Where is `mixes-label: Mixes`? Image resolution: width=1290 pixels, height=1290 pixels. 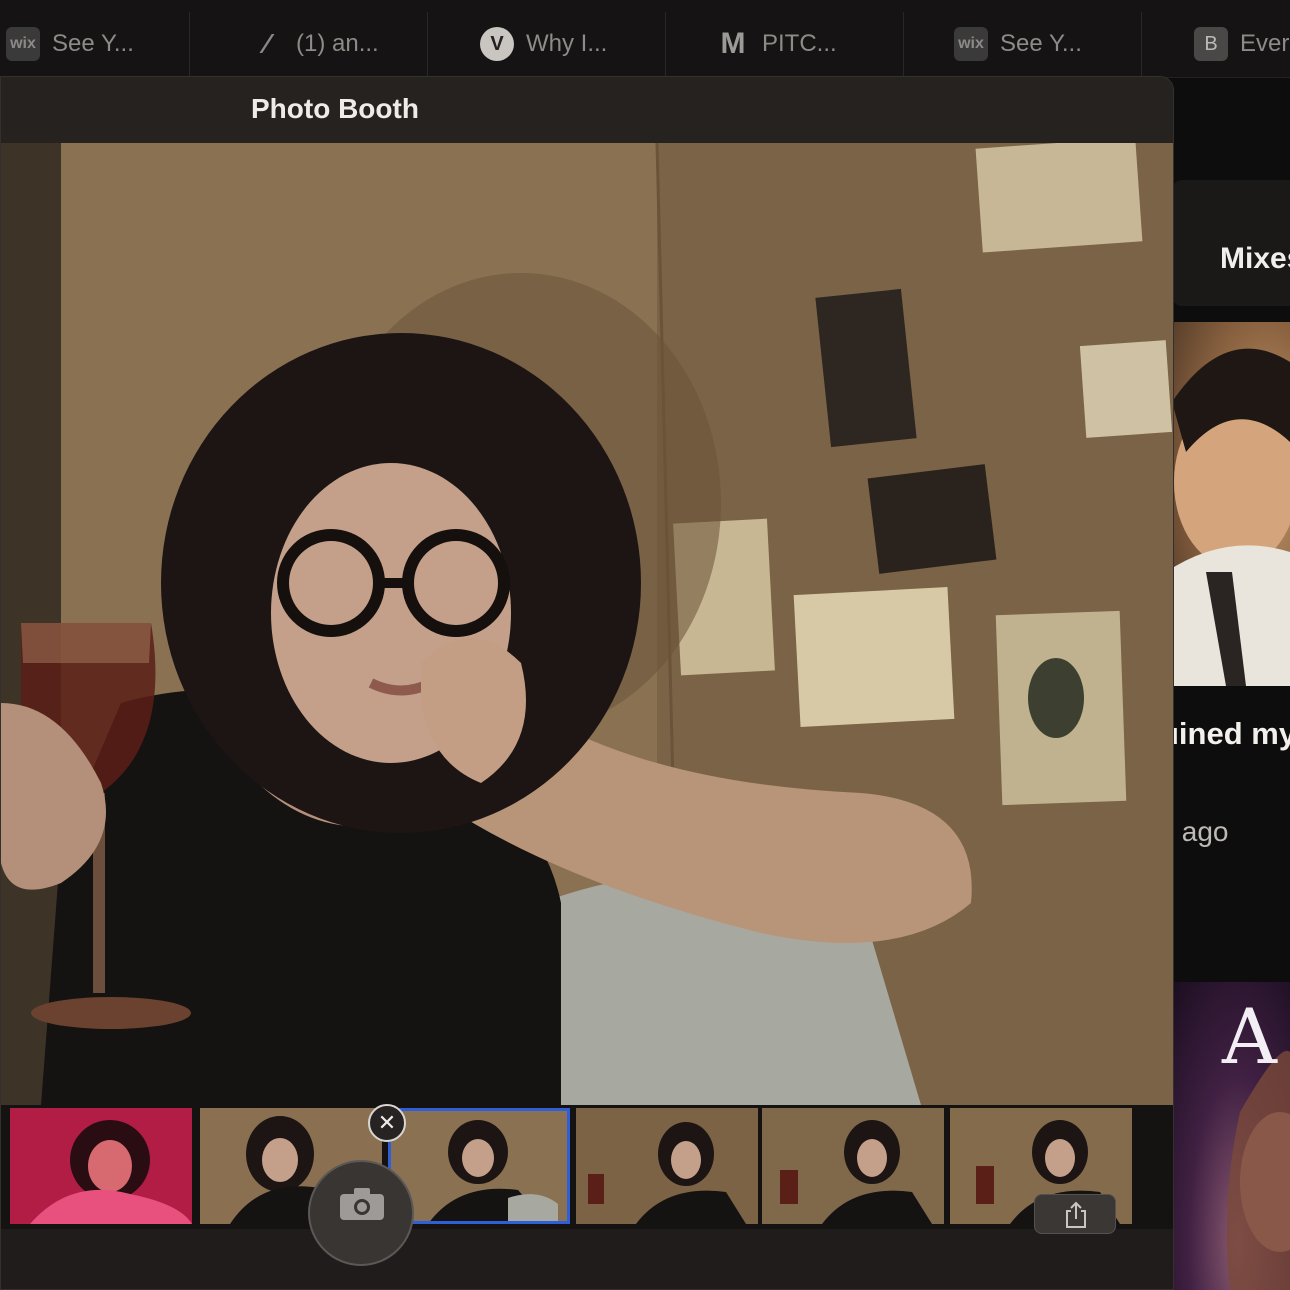
mixes-label: Mixes is located at coordinates (1255, 258).